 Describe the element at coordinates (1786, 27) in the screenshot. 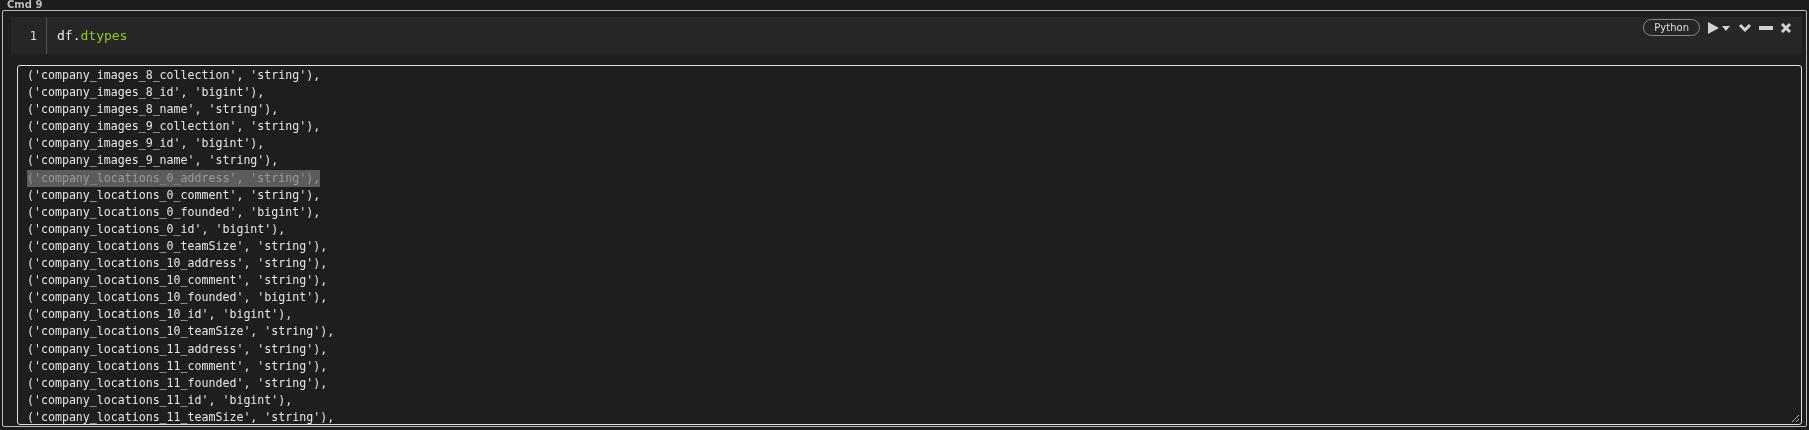

I see `close-icon` at that location.